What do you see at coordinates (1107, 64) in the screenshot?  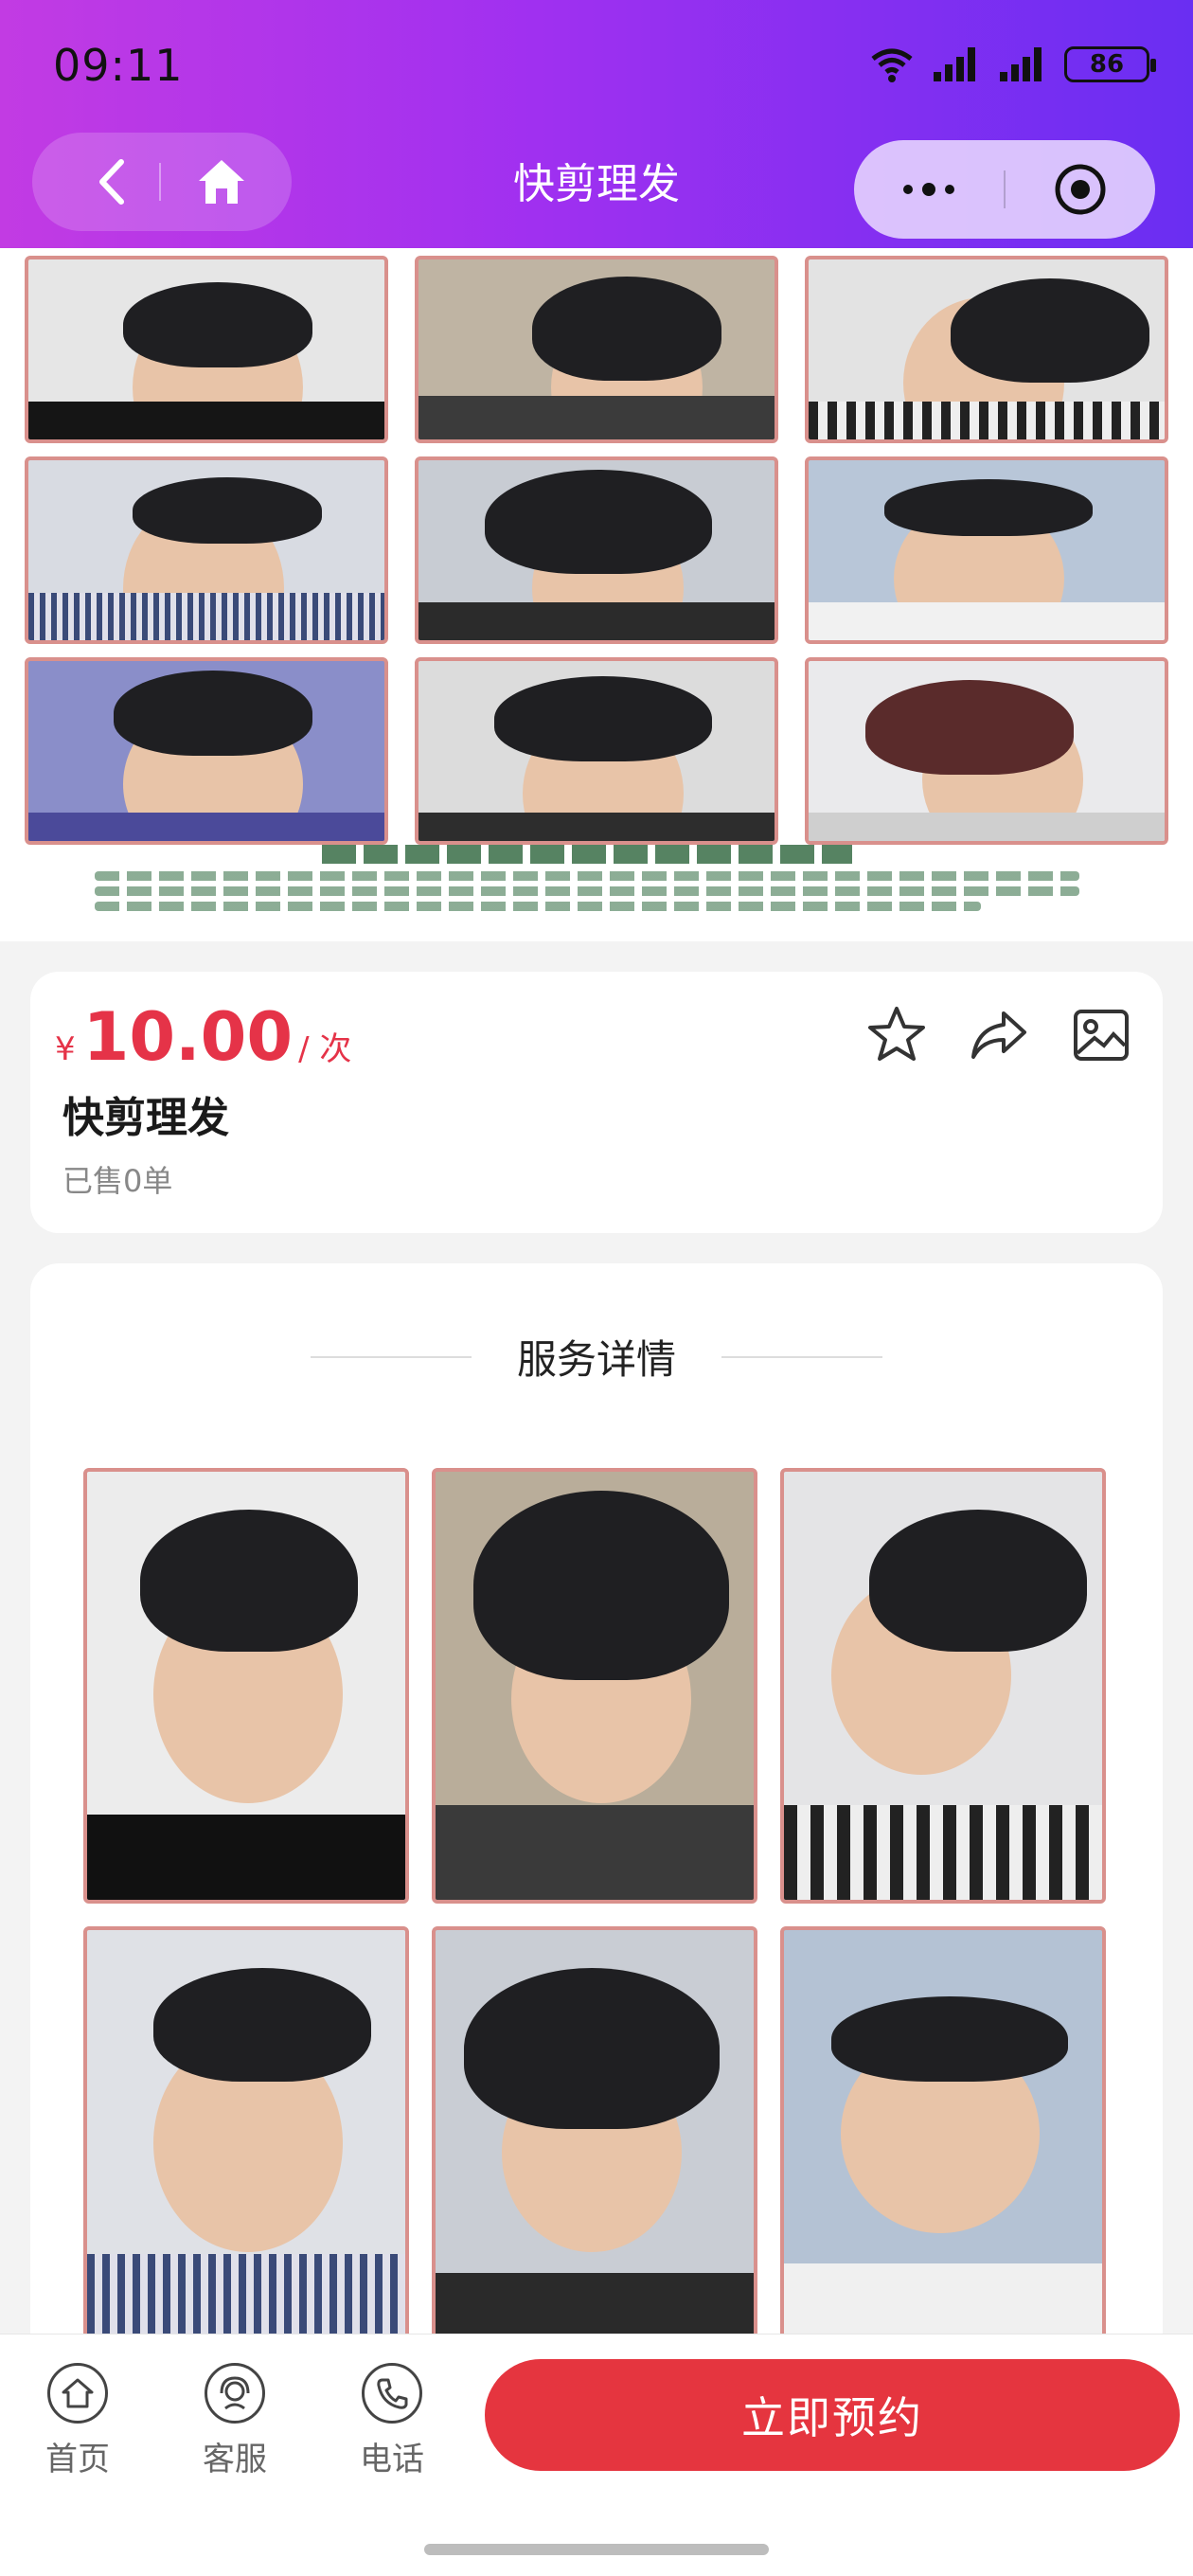 I see `battery-level: 86` at bounding box center [1107, 64].